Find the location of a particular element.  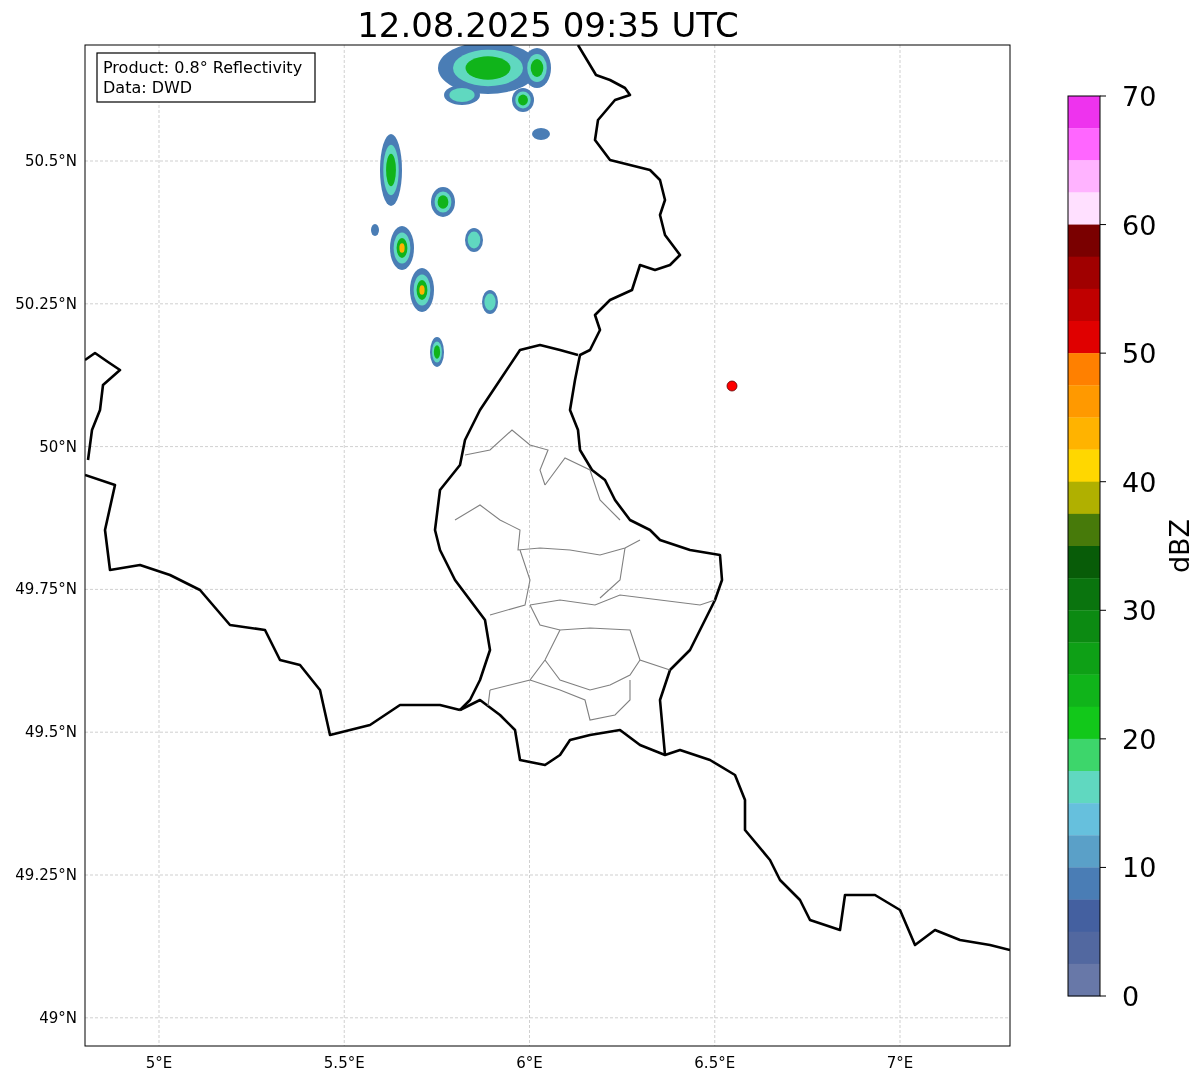

axis-tick-label: 50.25°N is located at coordinates (46, 303).